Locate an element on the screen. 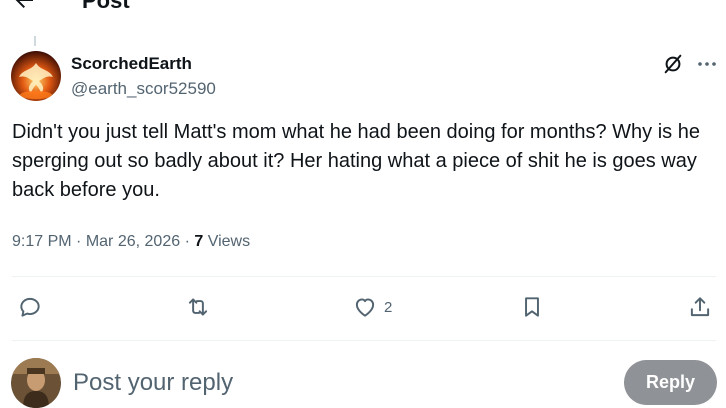  views-count: 7 is located at coordinates (199, 241).